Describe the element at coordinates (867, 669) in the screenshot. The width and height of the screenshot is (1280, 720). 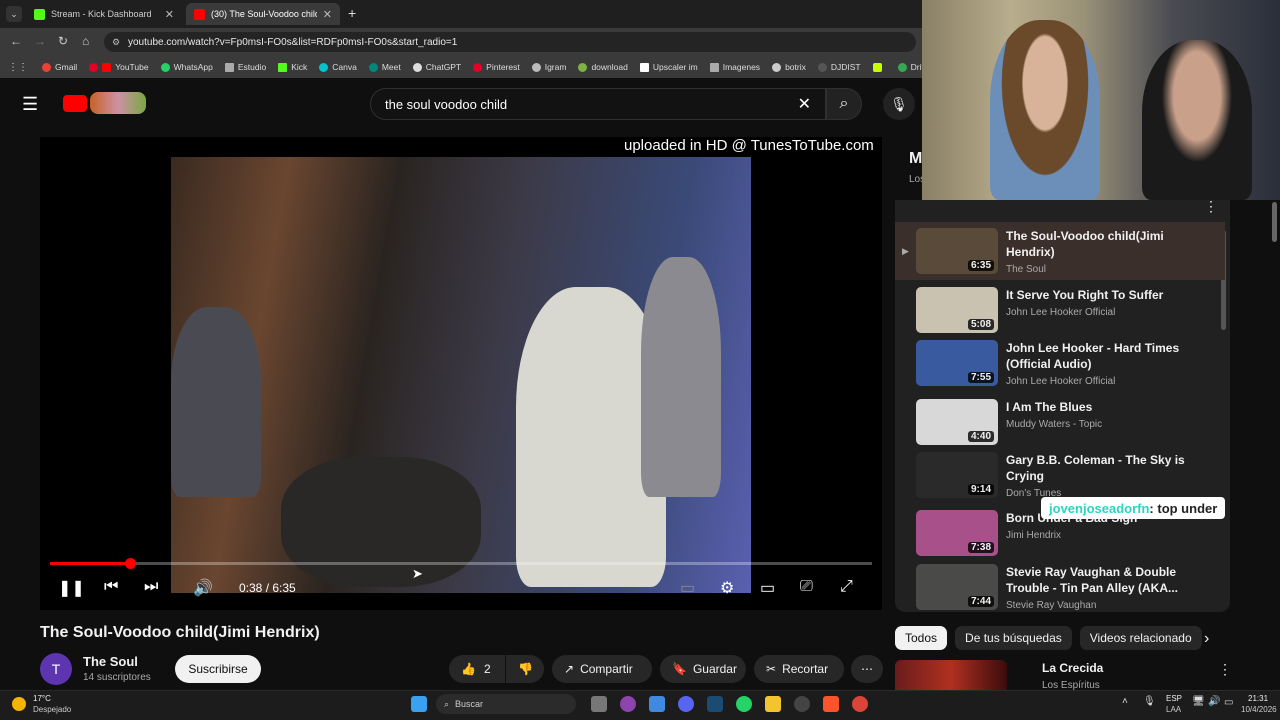
I see `more-actions-button: ⋯` at that location.